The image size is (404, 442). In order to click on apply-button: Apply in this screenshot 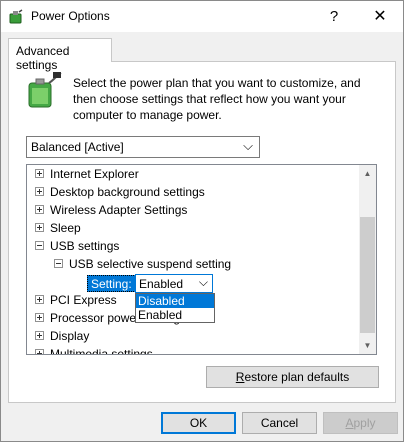, I will do `click(360, 423)`.